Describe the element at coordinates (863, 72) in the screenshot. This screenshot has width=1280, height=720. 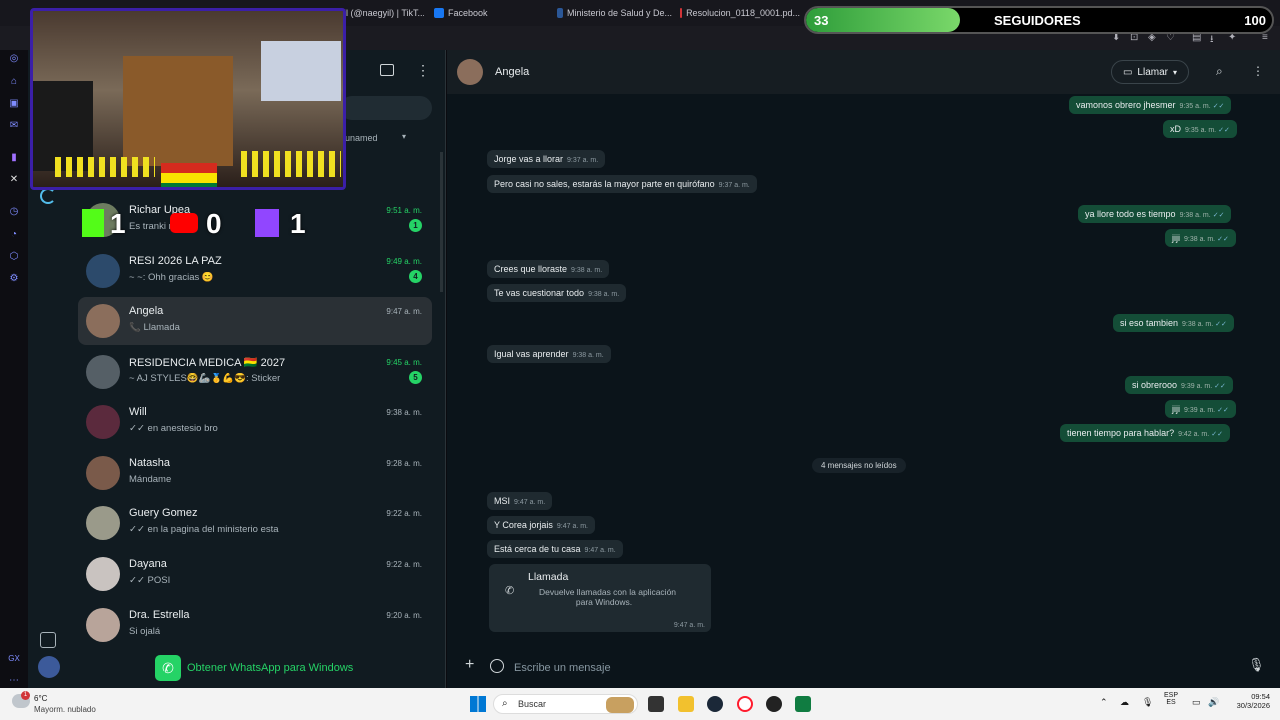
I see `conversation-header: Angela ▭ Llamar ▾ ⌕ ⋮` at that location.